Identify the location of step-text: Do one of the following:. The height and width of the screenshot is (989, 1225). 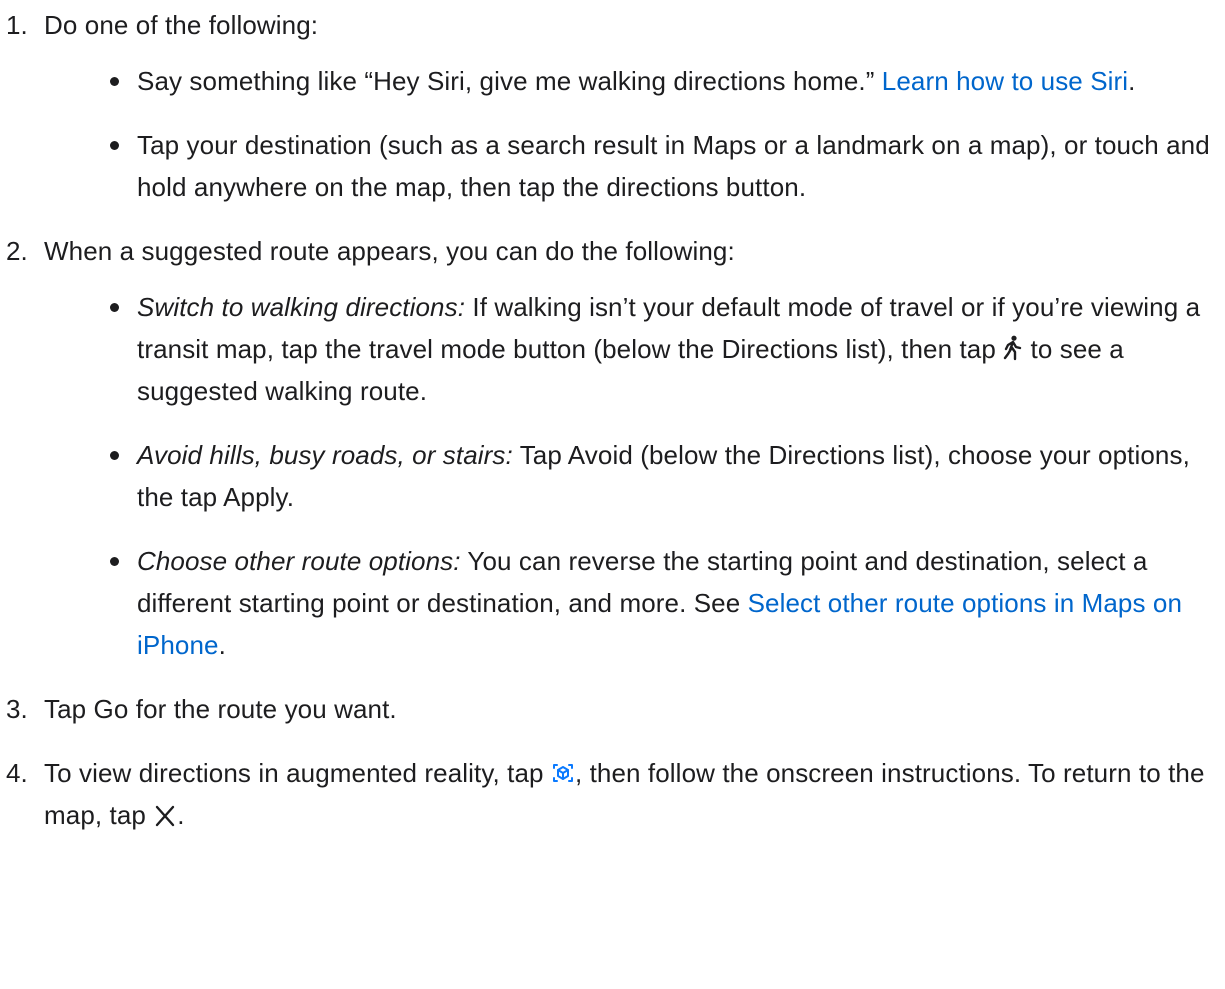
(181, 25).